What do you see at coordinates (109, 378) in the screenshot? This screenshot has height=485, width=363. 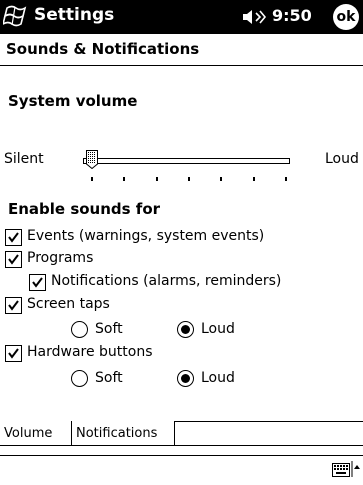 I see `hardware-buttons-soft-label: Soft` at bounding box center [109, 378].